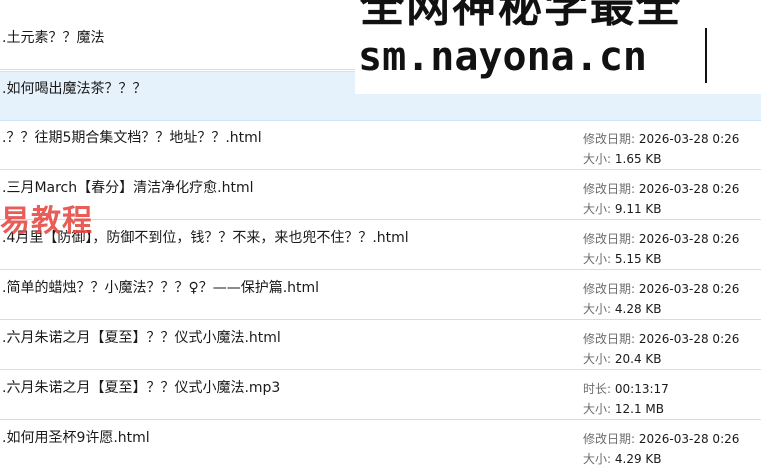 The image size is (761, 470). I want to click on file-meta: 修改日期: 2026-03-28 0:26 大小: 4.28 KB, so click(661, 299).